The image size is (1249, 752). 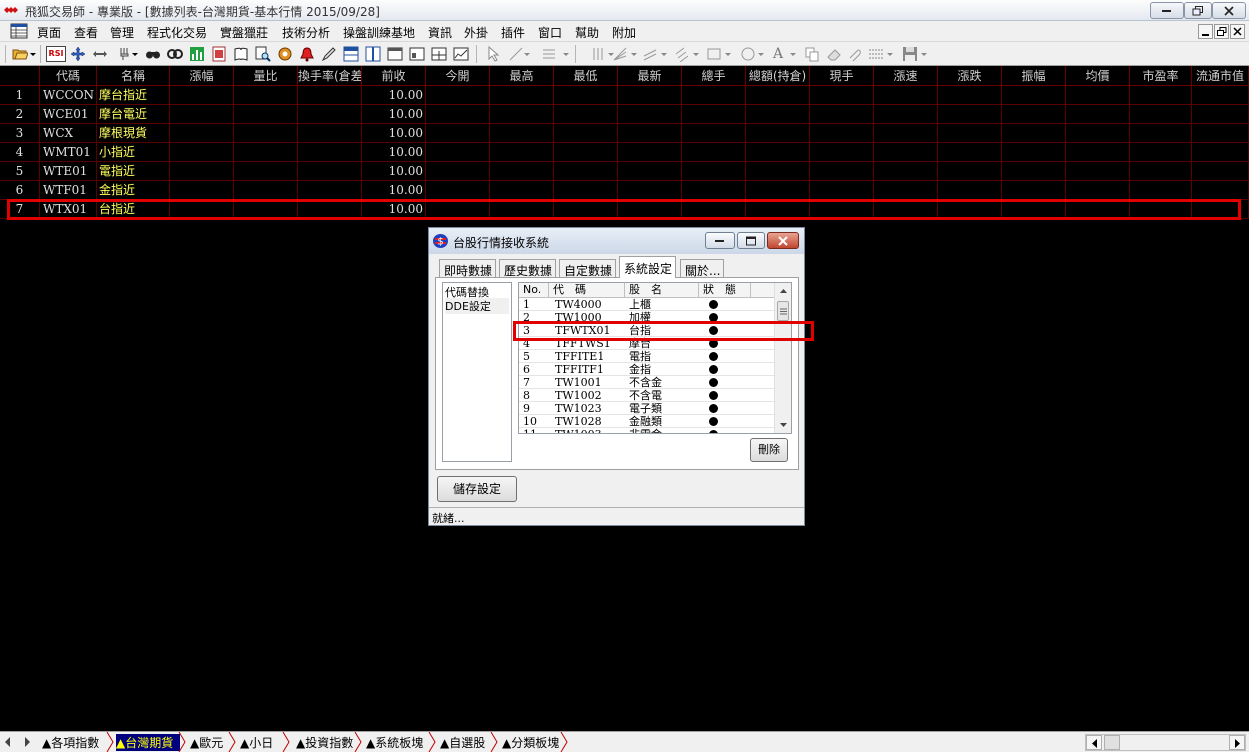 What do you see at coordinates (197, 54) in the screenshot?
I see `bar-chart-icon` at bounding box center [197, 54].